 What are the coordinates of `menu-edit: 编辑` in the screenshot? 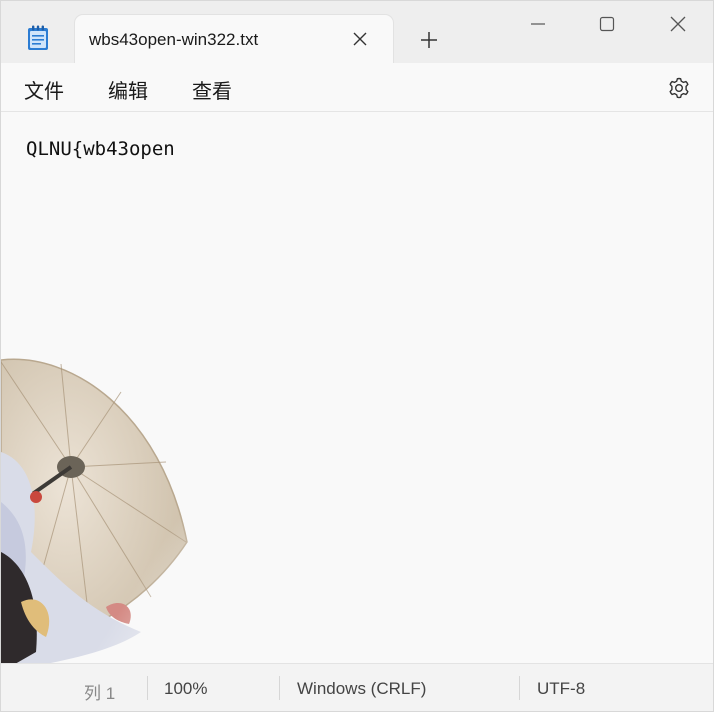 It's located at (128, 89).